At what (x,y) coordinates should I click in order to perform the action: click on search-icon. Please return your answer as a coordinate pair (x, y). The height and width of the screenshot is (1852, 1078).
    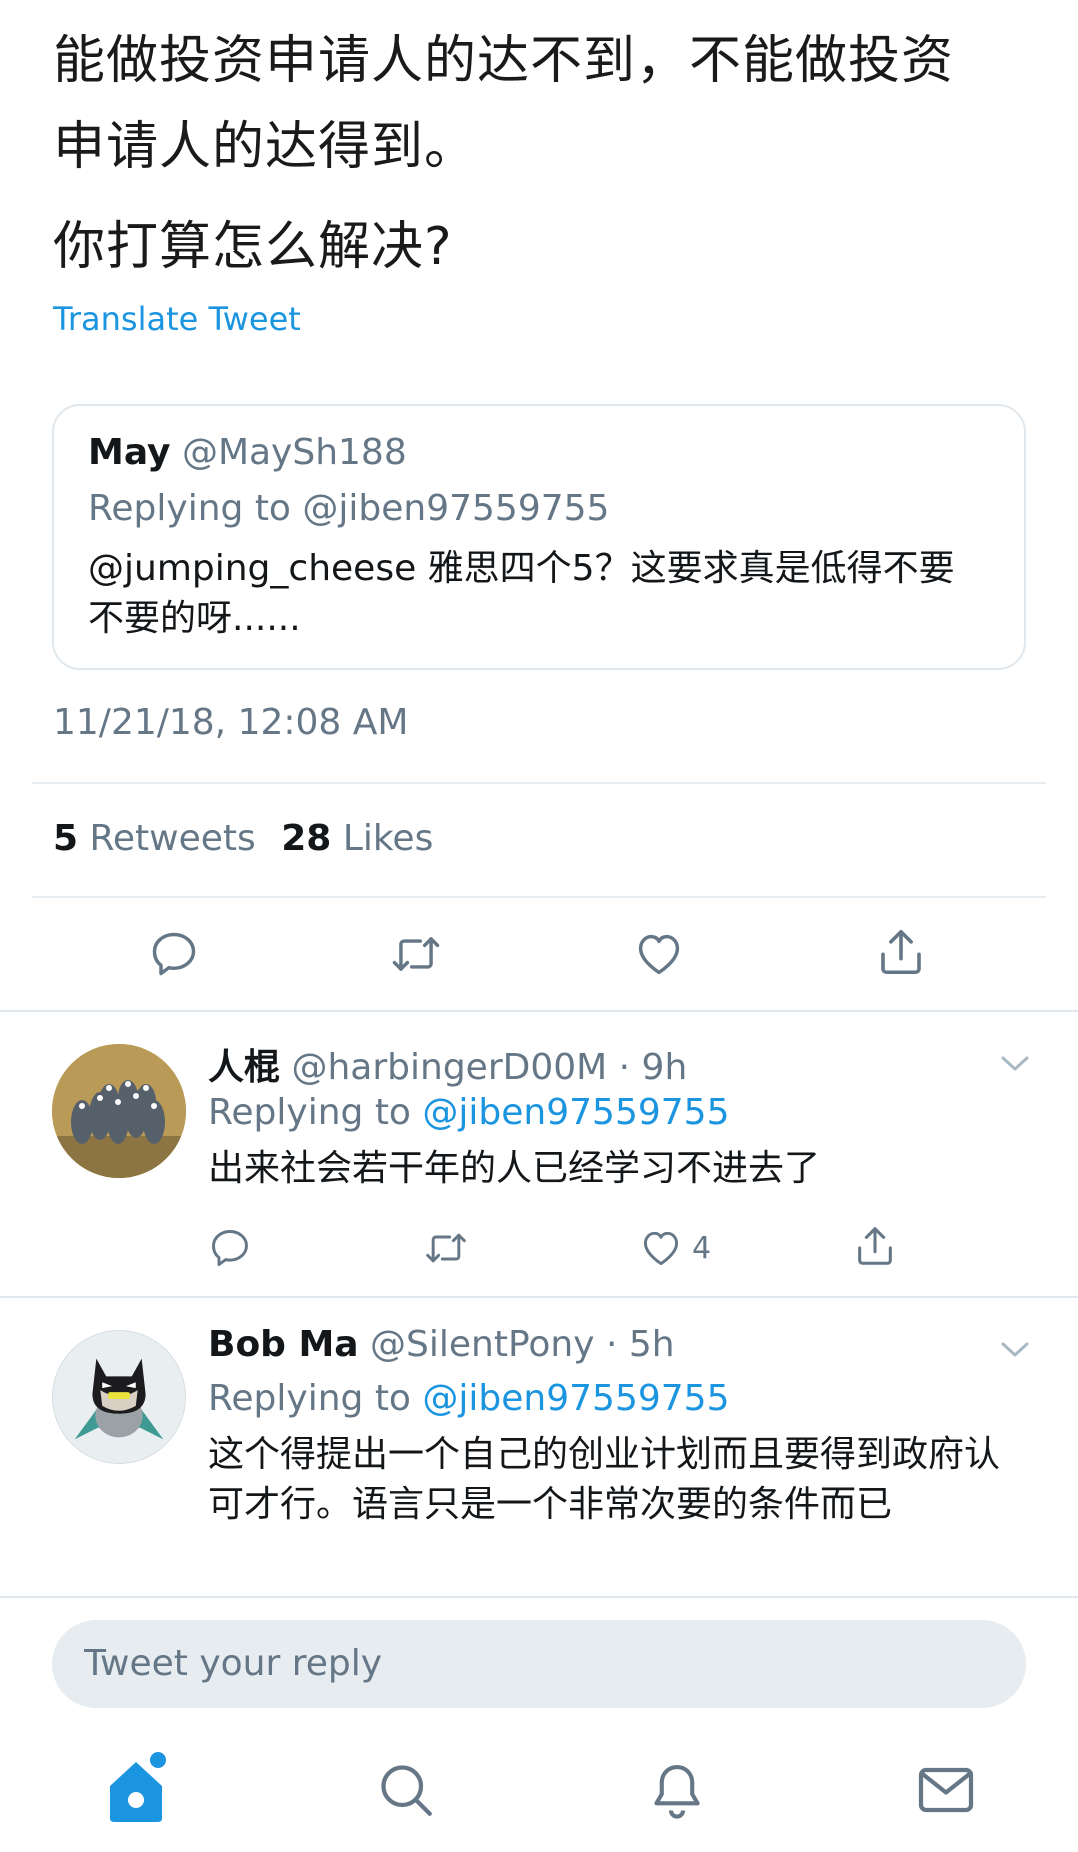
    Looking at the image, I should click on (406, 1790).